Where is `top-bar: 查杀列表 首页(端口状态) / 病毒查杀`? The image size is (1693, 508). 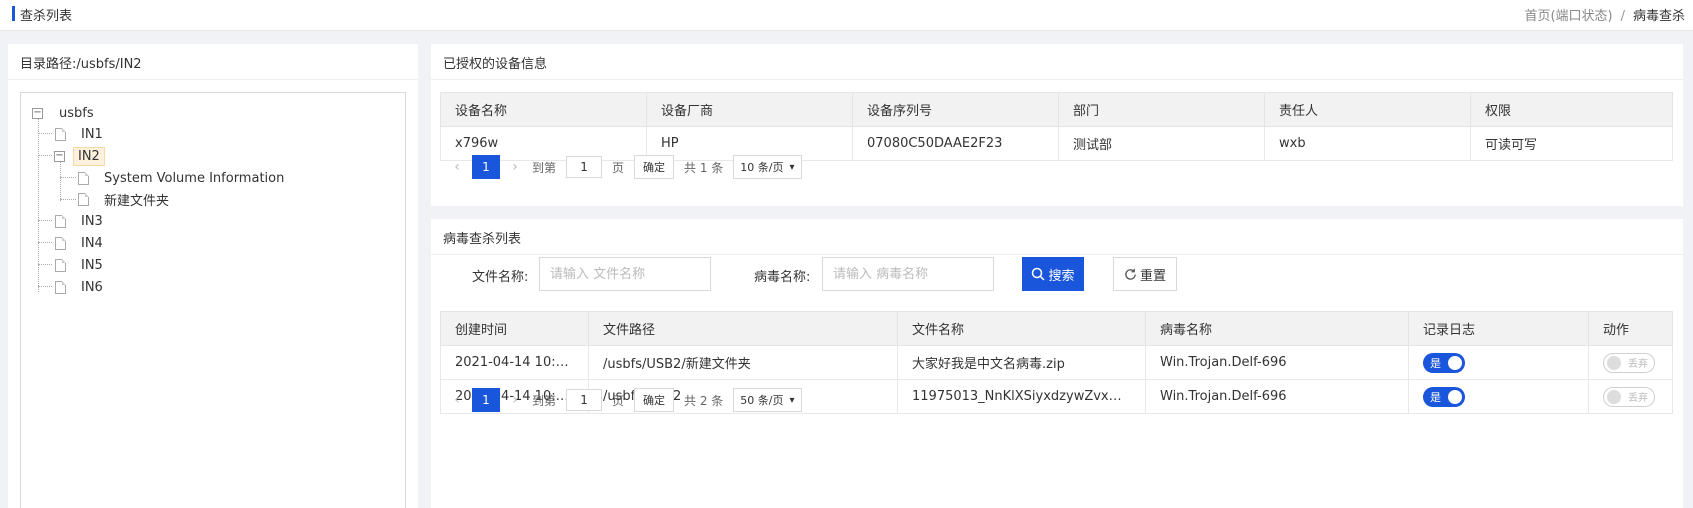
top-bar: 查杀列表 首页(端口状态) / 病毒查杀 is located at coordinates (846, 15).